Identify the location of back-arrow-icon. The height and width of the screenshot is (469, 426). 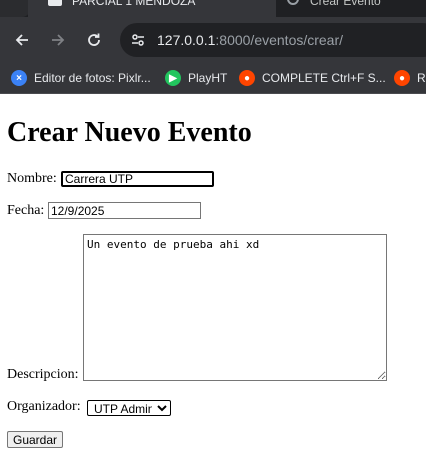
(21, 40).